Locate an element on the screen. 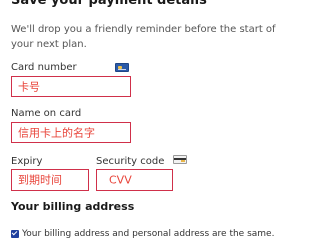 The height and width of the screenshot is (243, 320). name-on-card-value: 信用卡上的名字 is located at coordinates (56, 132).